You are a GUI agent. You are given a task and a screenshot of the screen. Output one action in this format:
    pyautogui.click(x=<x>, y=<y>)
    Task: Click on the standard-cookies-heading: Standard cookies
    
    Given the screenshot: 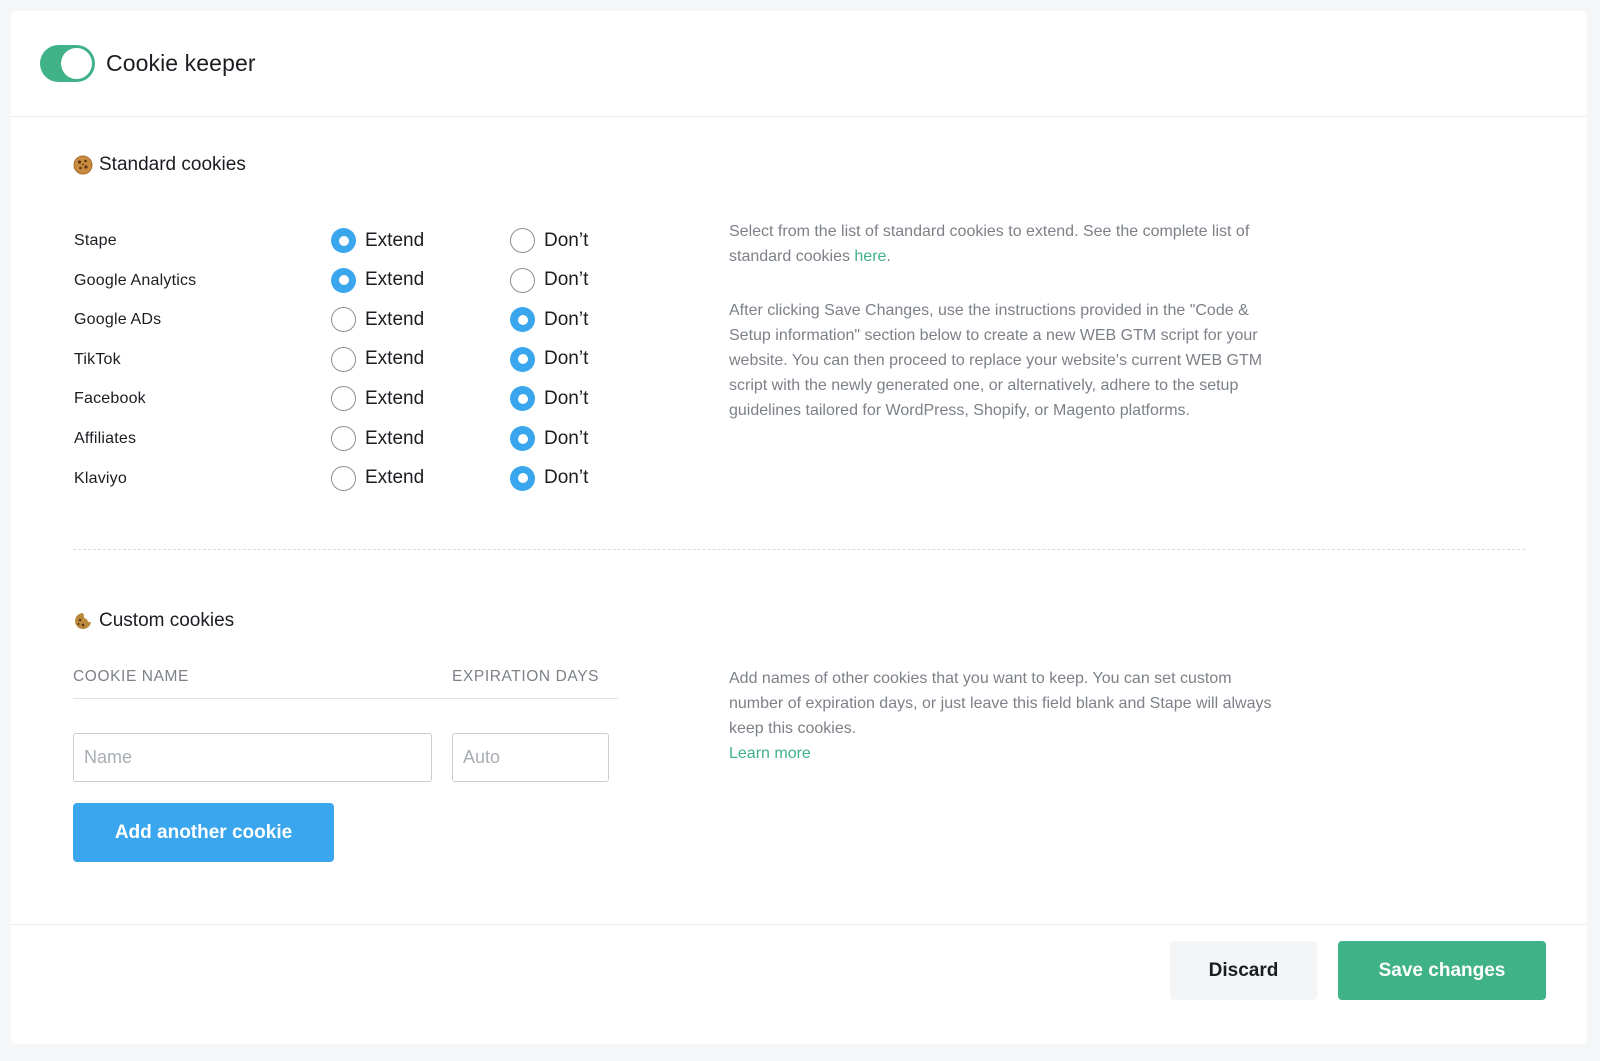 What is the action you would take?
    pyautogui.click(x=159, y=165)
    